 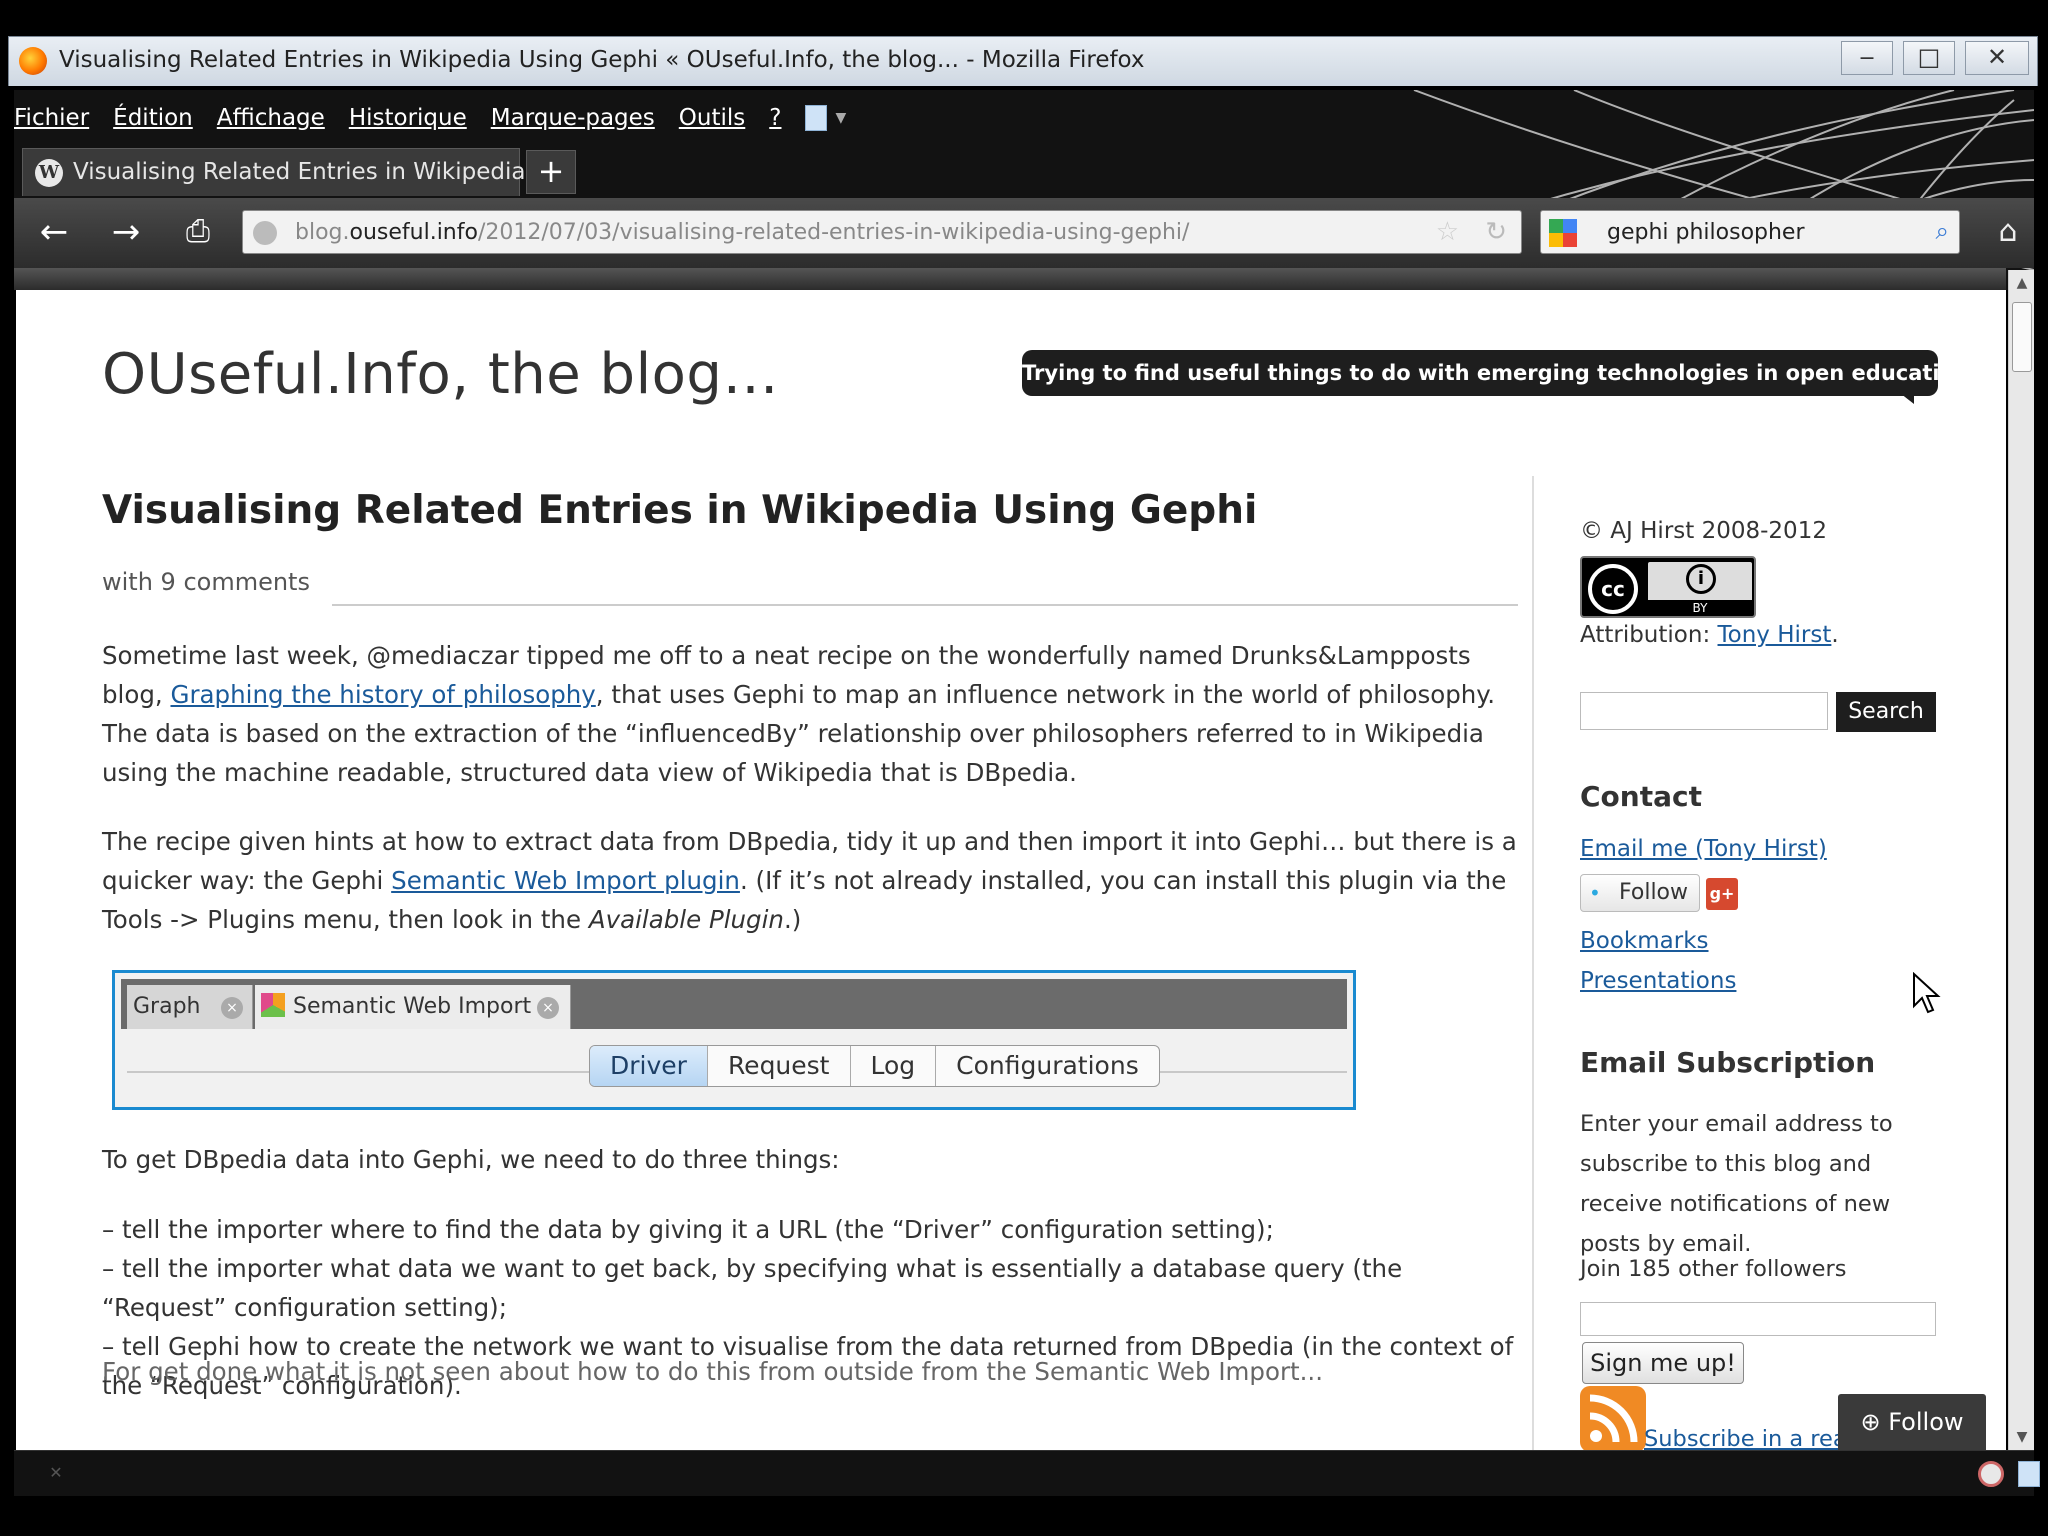 I want to click on presentations-link: Presentations, so click(x=1658, y=981).